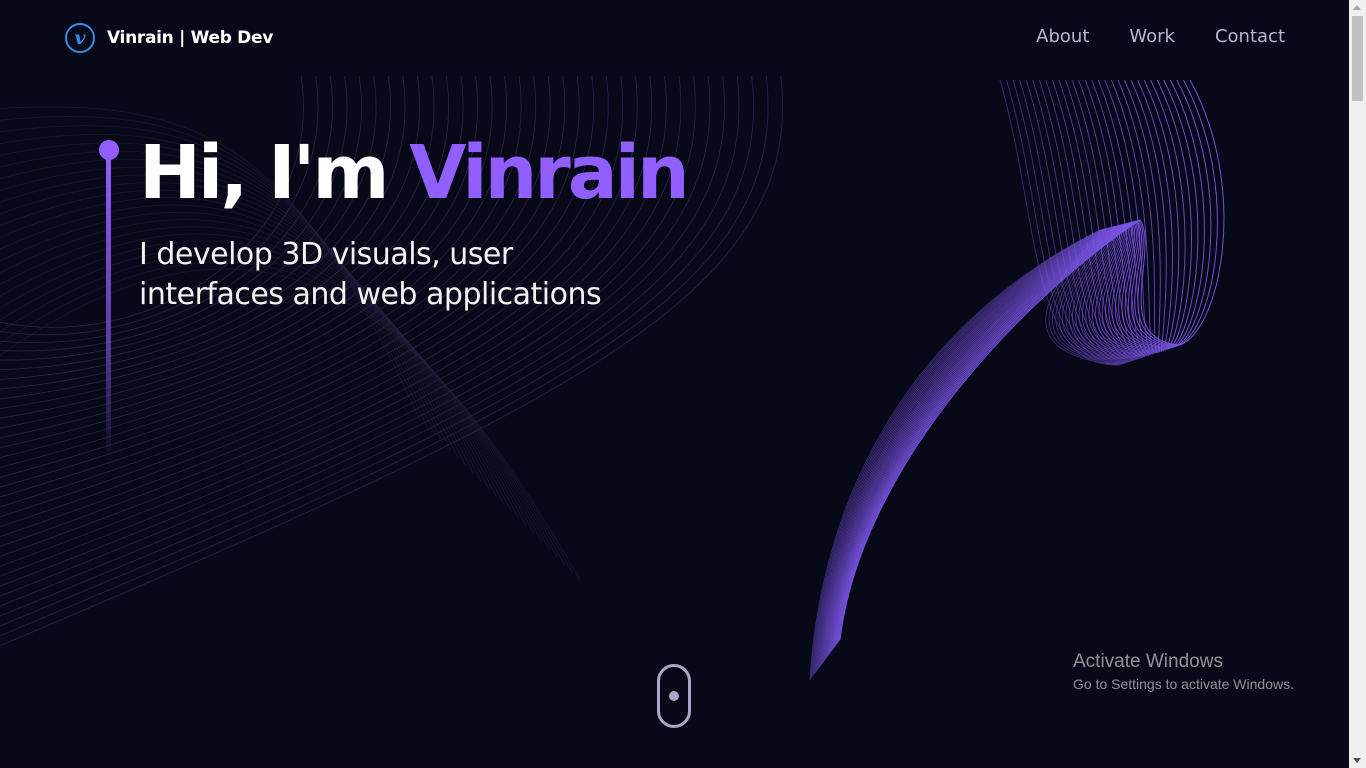  What do you see at coordinates (549, 173) in the screenshot?
I see `hero-title-name: Vinrain` at bounding box center [549, 173].